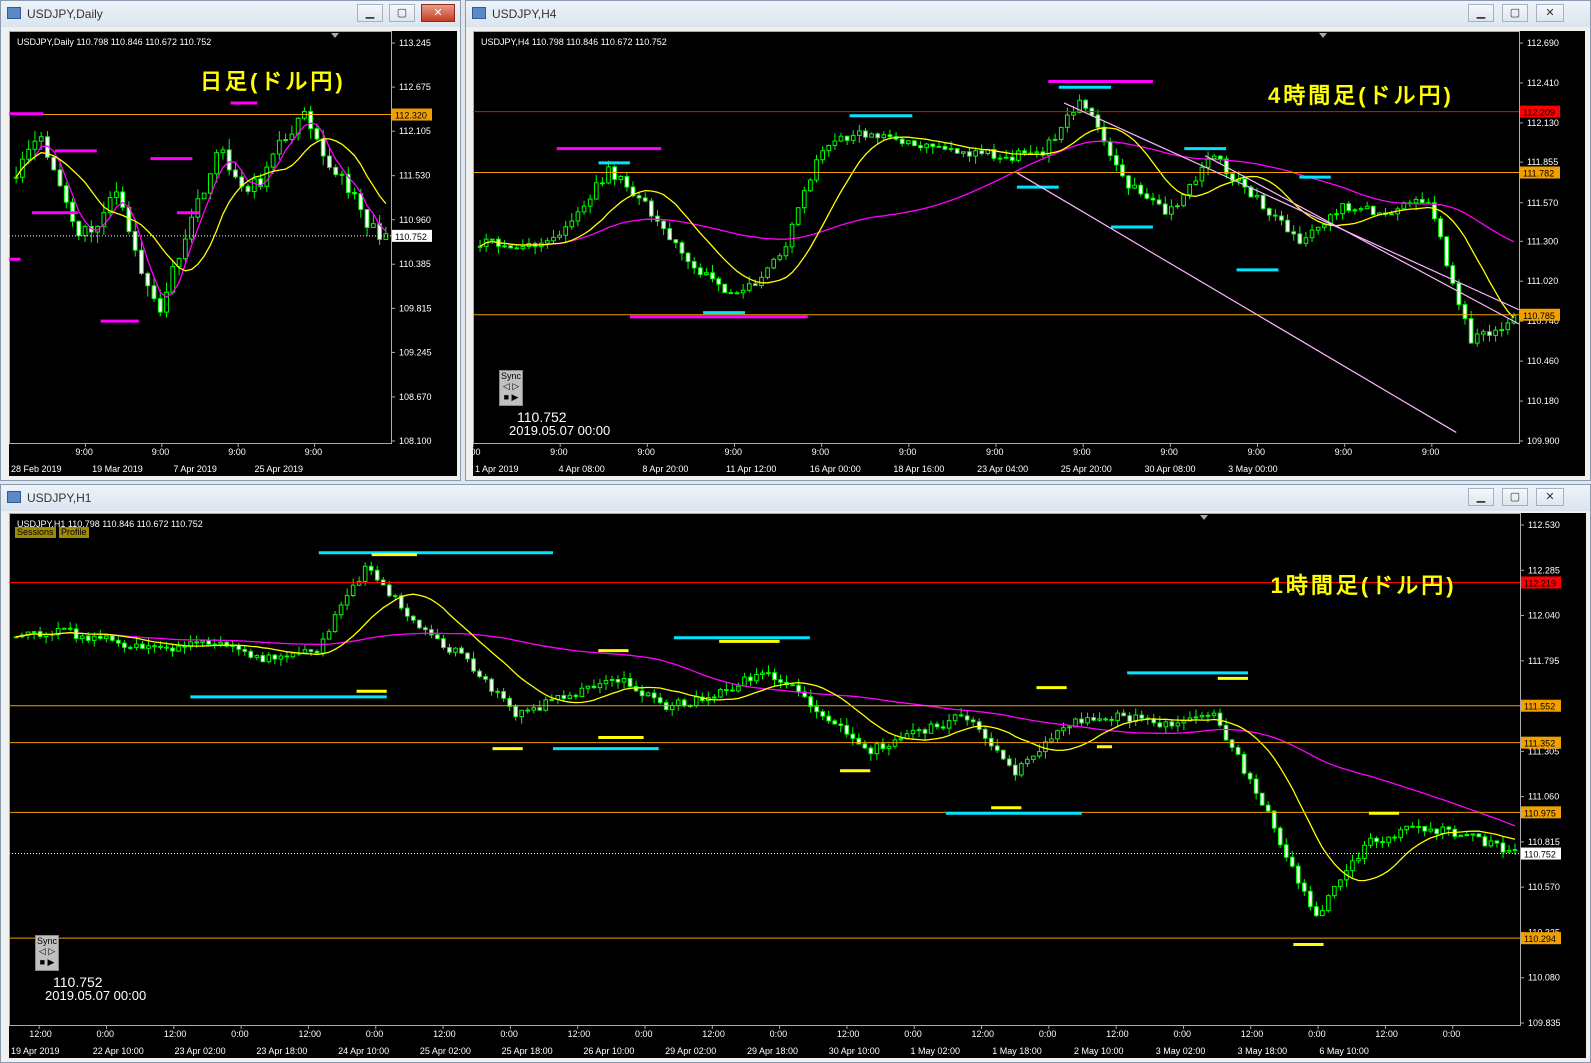  What do you see at coordinates (665, 469) in the screenshot?
I see `date-tick-label: 8 Apr 20:00` at bounding box center [665, 469].